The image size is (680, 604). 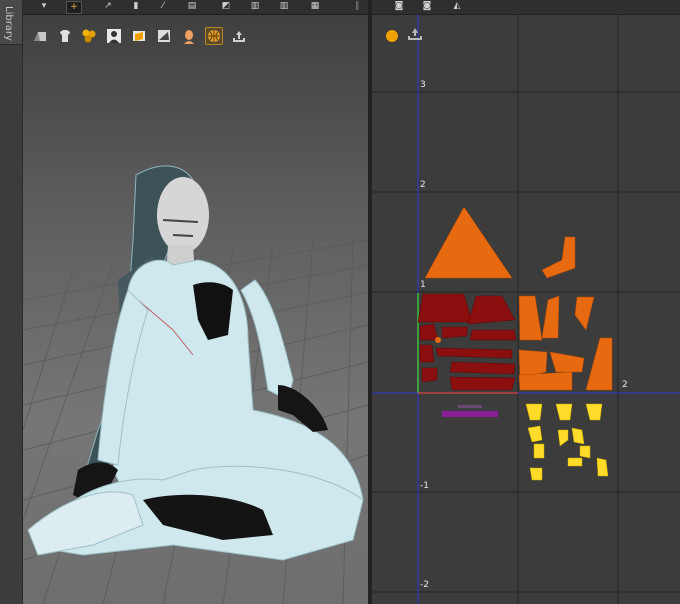 I want to click on axis-label-v3: 3, so click(x=423, y=85).